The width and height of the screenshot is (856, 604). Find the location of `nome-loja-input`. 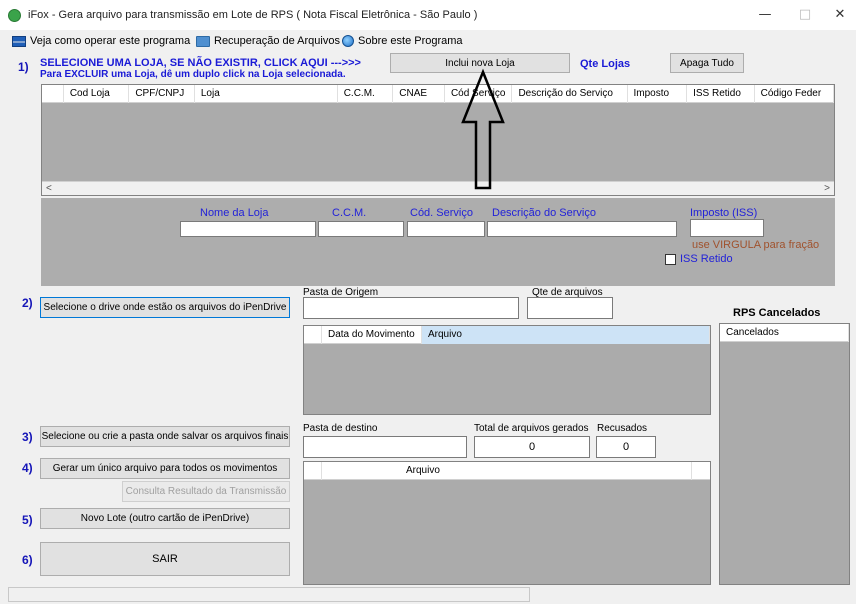

nome-loja-input is located at coordinates (248, 229).